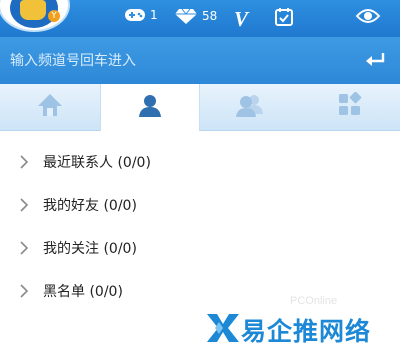 The image size is (400, 357). I want to click on calendar-check-icon, so click(284, 17).